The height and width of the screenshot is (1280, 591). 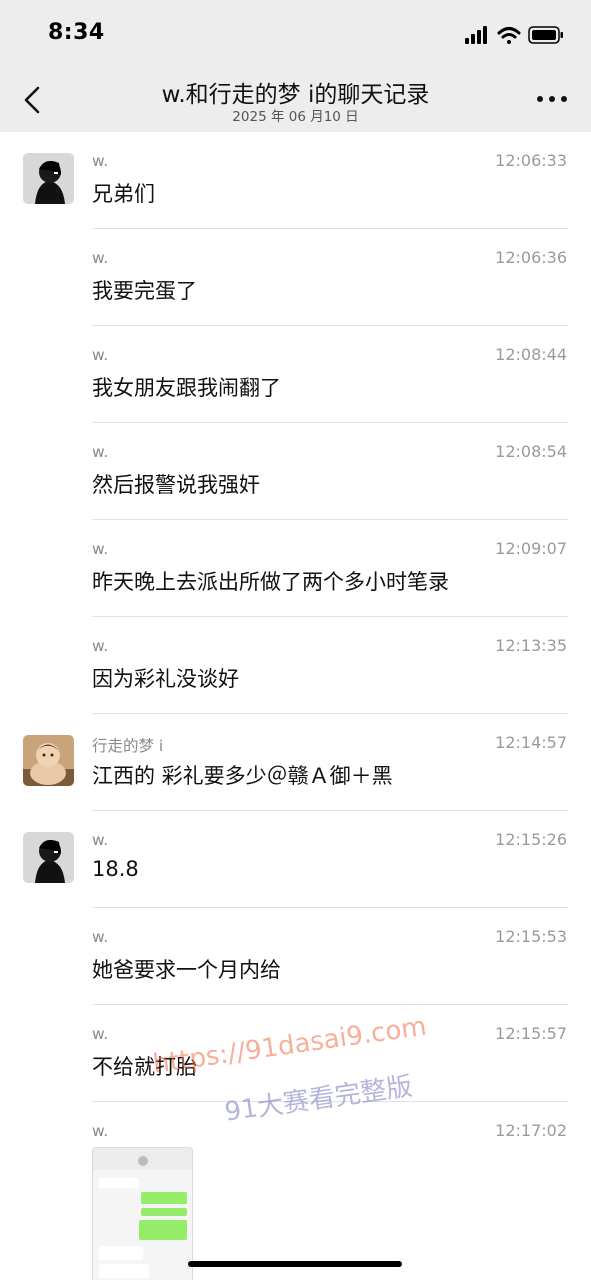 What do you see at coordinates (531, 1130) in the screenshot?
I see `message-time: 12:17:02` at bounding box center [531, 1130].